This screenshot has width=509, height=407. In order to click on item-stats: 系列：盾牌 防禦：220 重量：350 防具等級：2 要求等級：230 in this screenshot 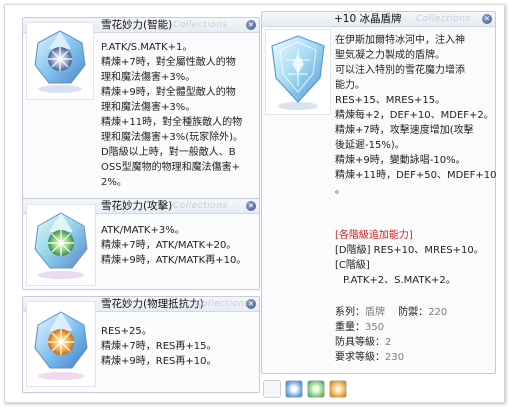, I will do `click(391, 335)`.